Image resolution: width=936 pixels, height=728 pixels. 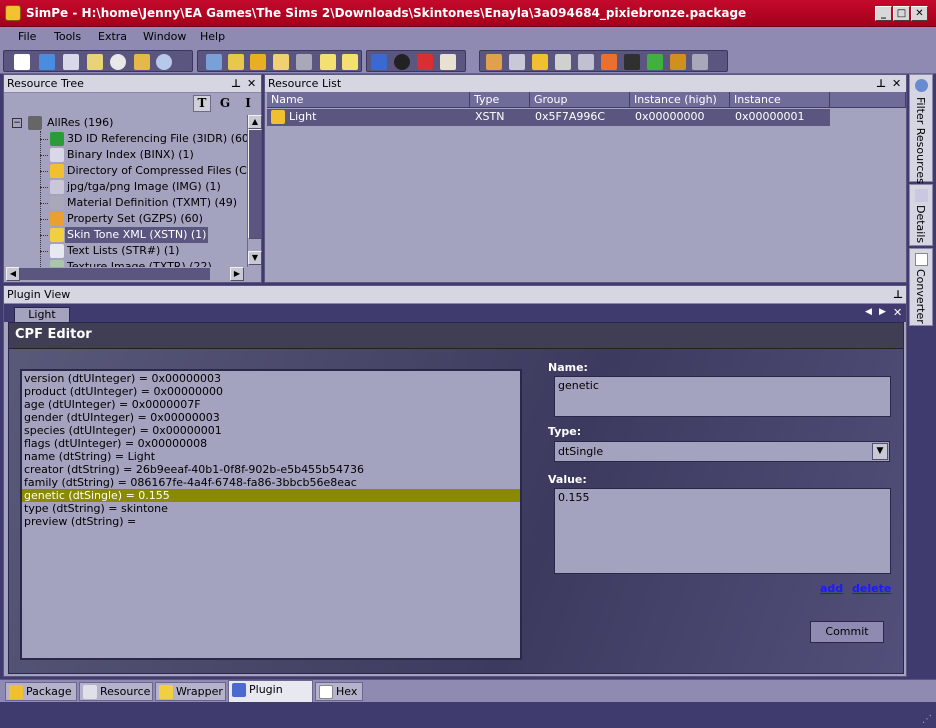 I want to click on tab-plugin-view: Plugin View, so click(x=270, y=697).